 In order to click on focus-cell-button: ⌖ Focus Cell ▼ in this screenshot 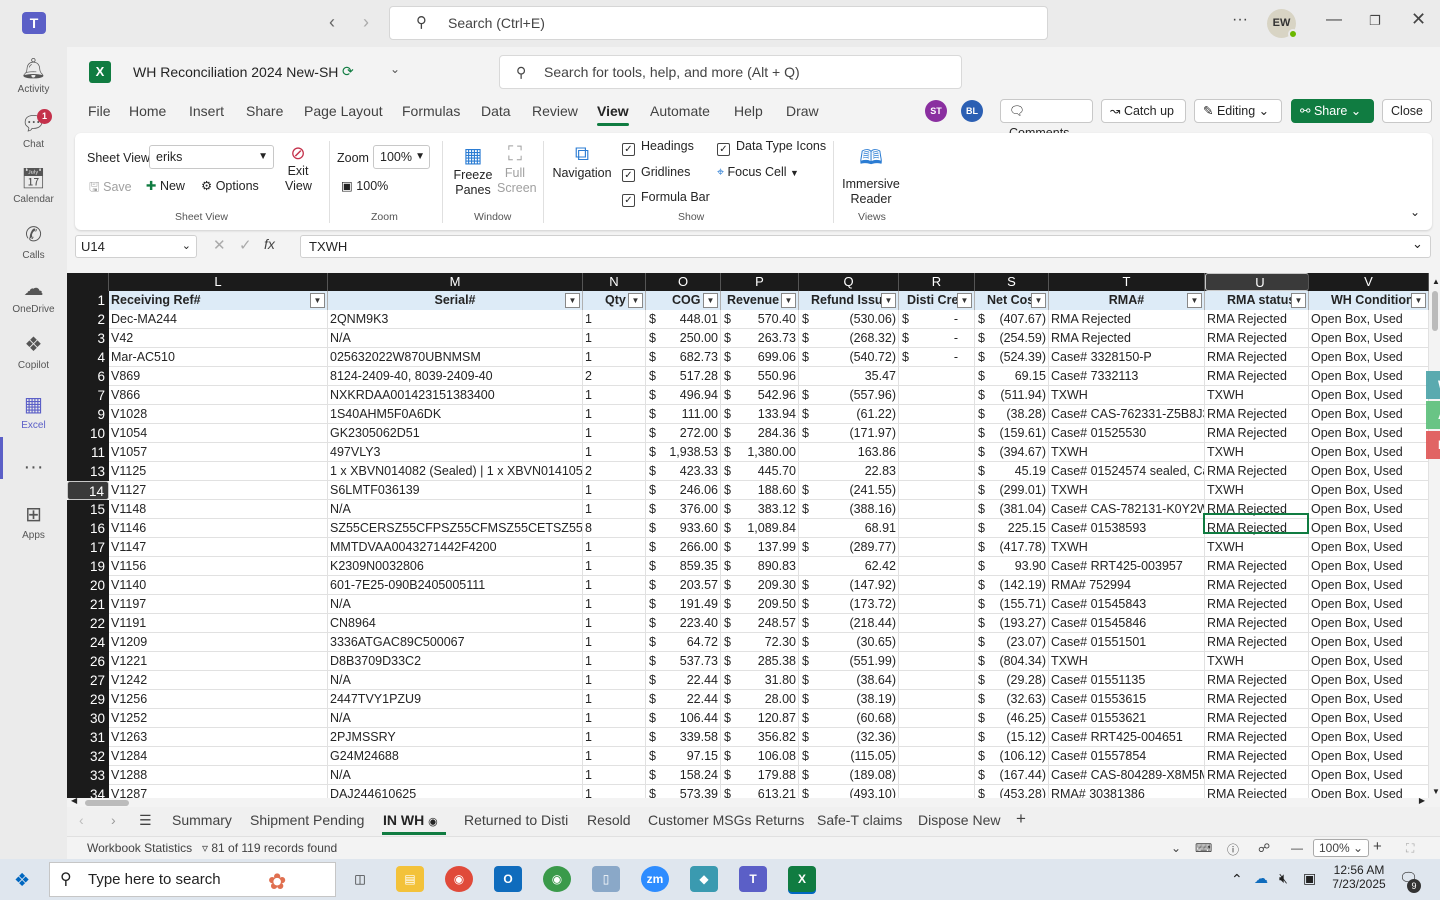, I will do `click(758, 172)`.